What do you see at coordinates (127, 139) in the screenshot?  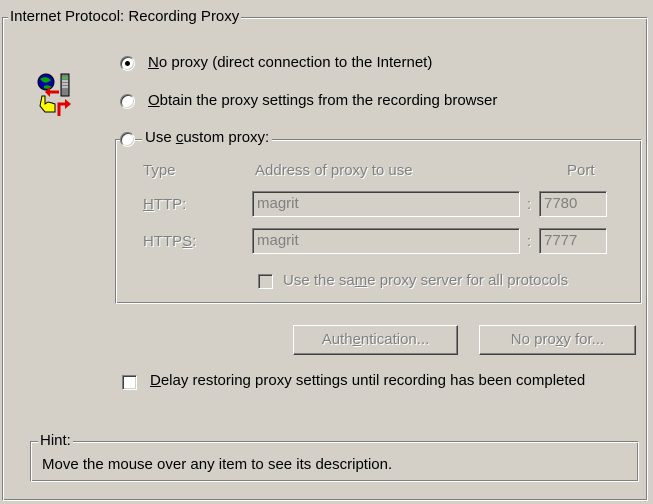 I see `custom-proxy-radio` at bounding box center [127, 139].